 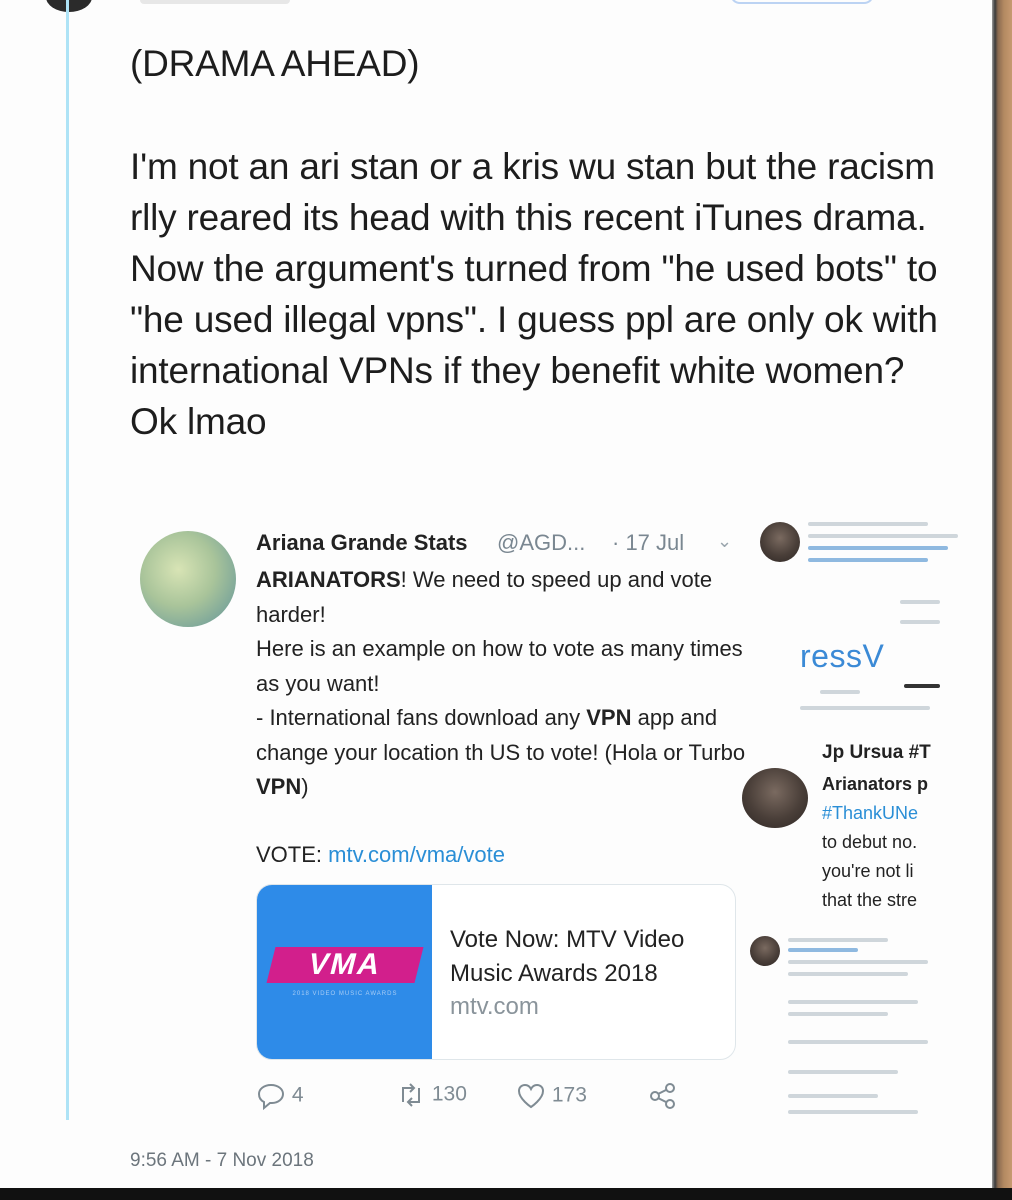 I want to click on vote-label: VOTE:, so click(x=292, y=854).